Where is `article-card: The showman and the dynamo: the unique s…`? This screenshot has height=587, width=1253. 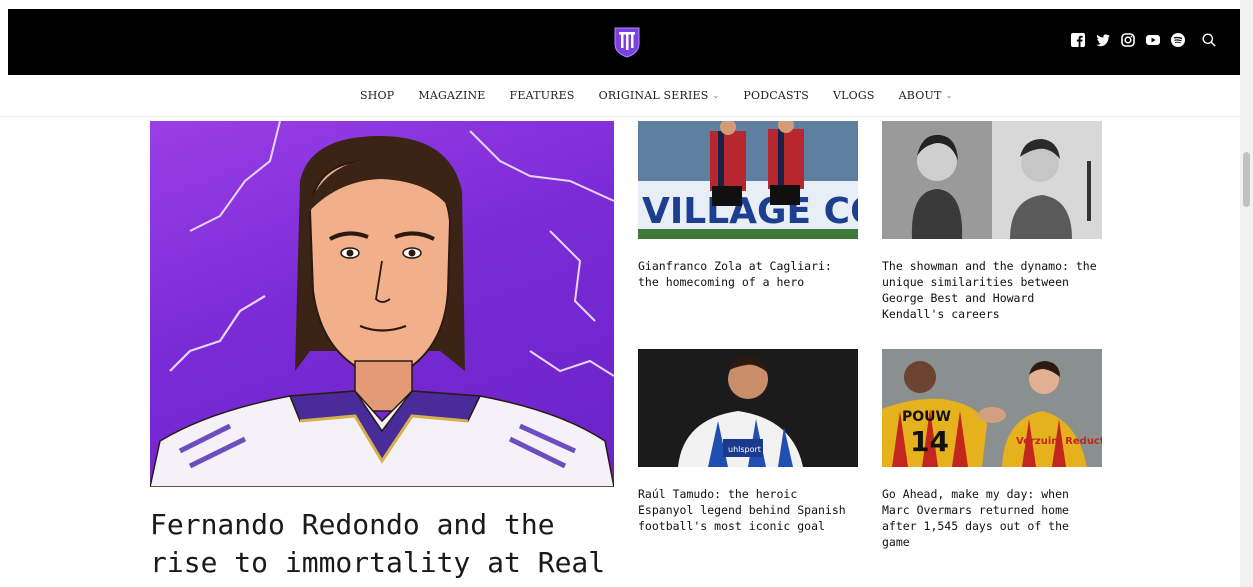
article-card: The showman and the dynamo: the unique s… is located at coordinates (992, 221).